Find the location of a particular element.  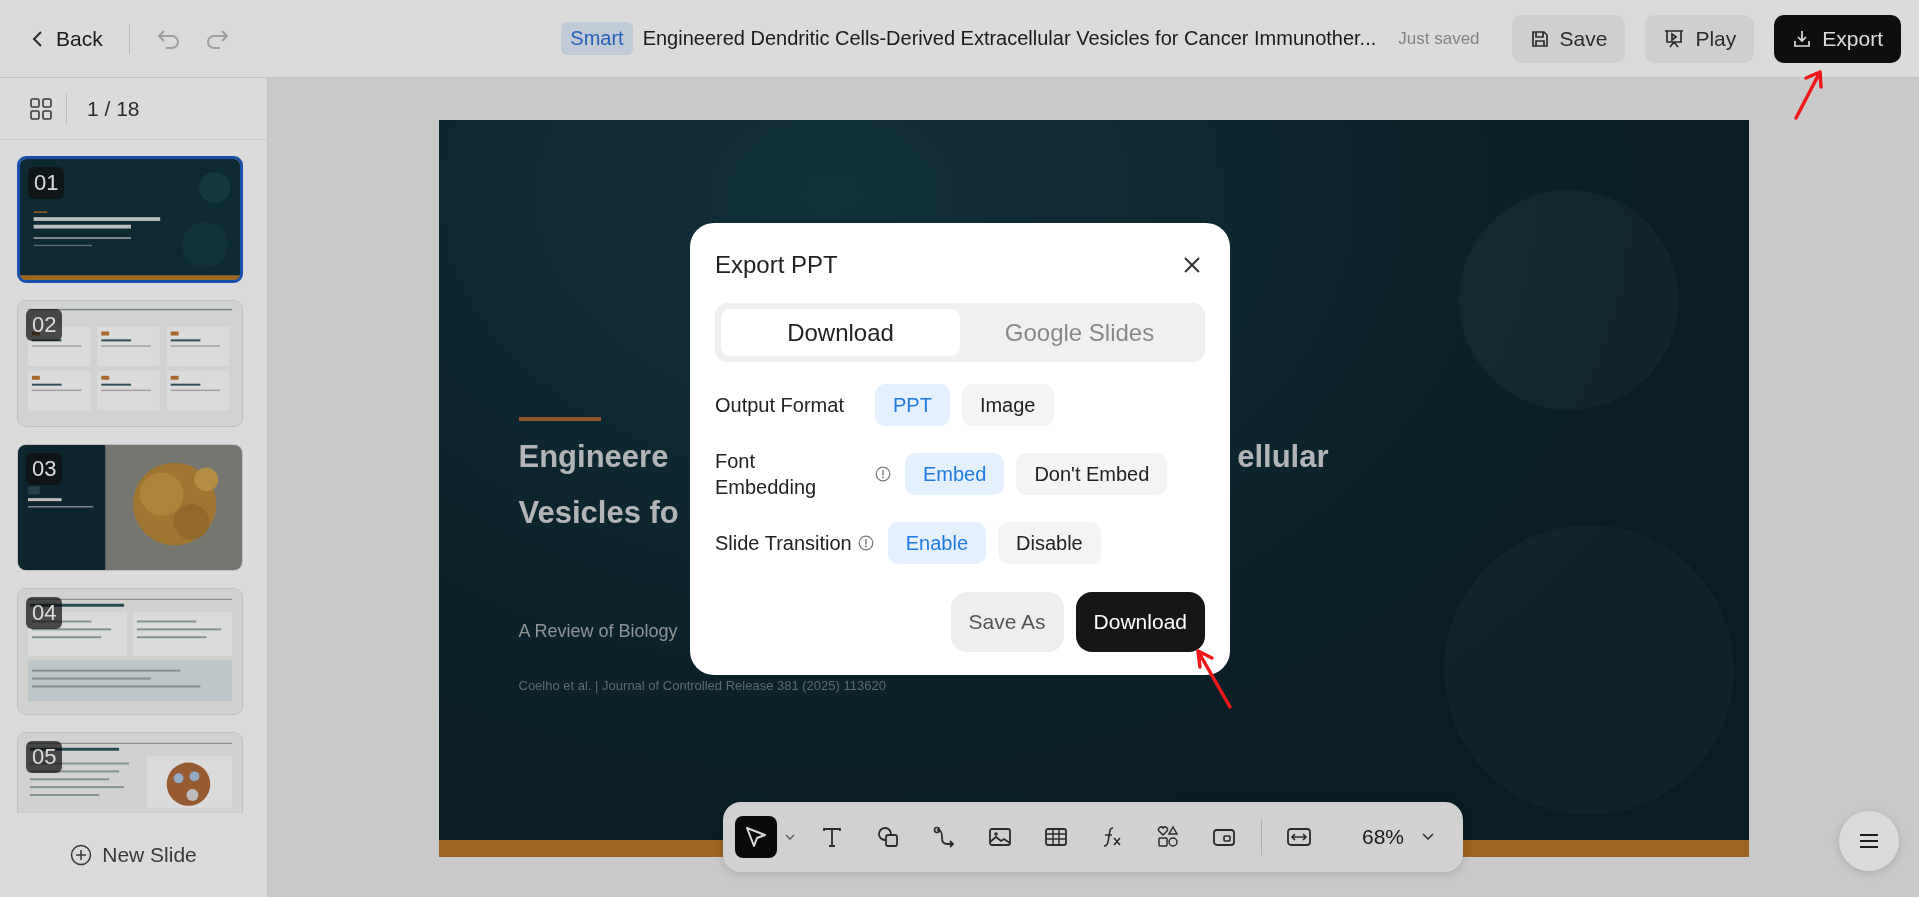

save-status: Just saved is located at coordinates (1439, 38).